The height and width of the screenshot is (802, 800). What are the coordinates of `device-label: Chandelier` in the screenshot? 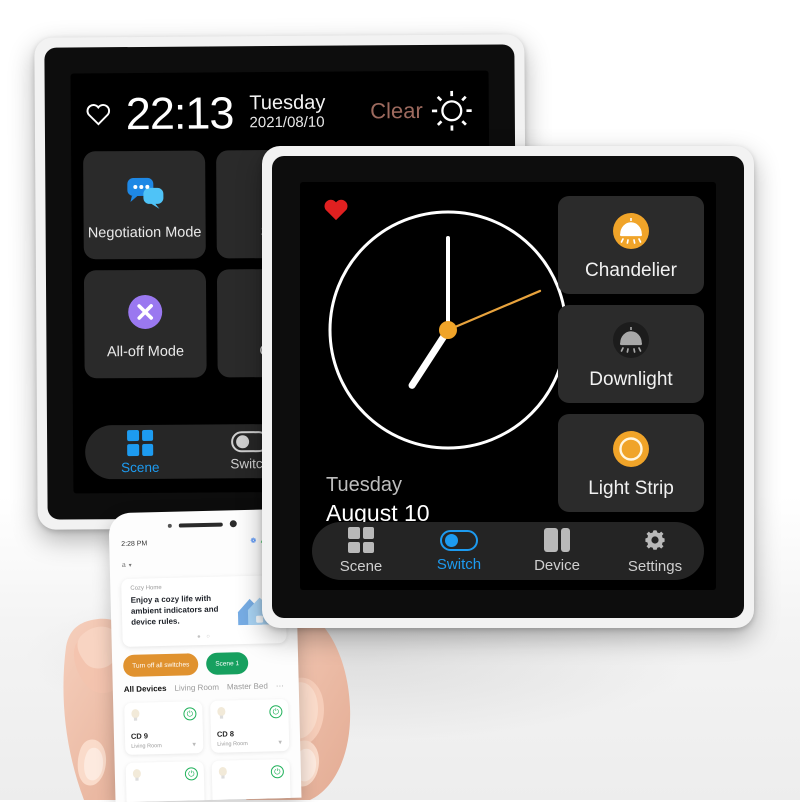 It's located at (631, 271).